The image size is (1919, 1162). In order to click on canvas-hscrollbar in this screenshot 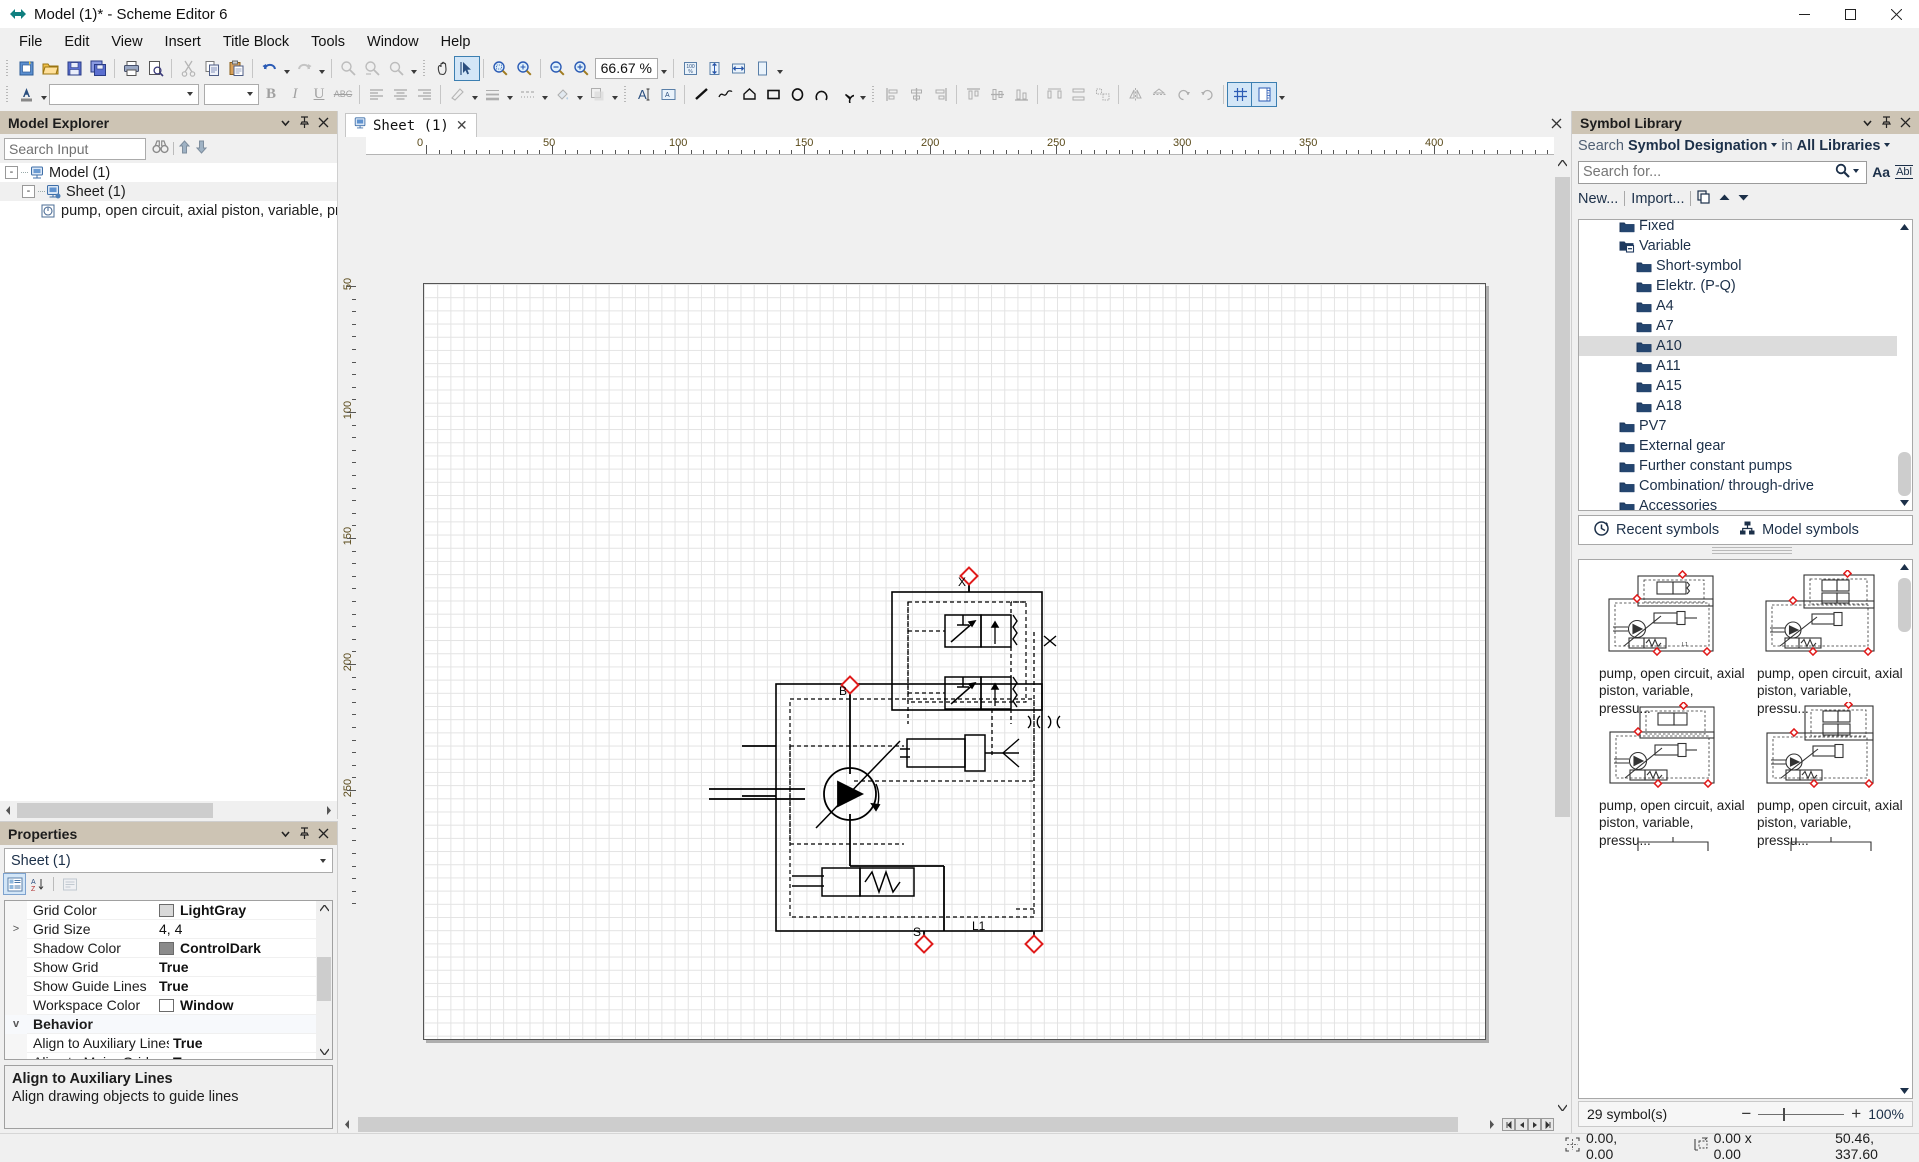, I will do `click(946, 1124)`.